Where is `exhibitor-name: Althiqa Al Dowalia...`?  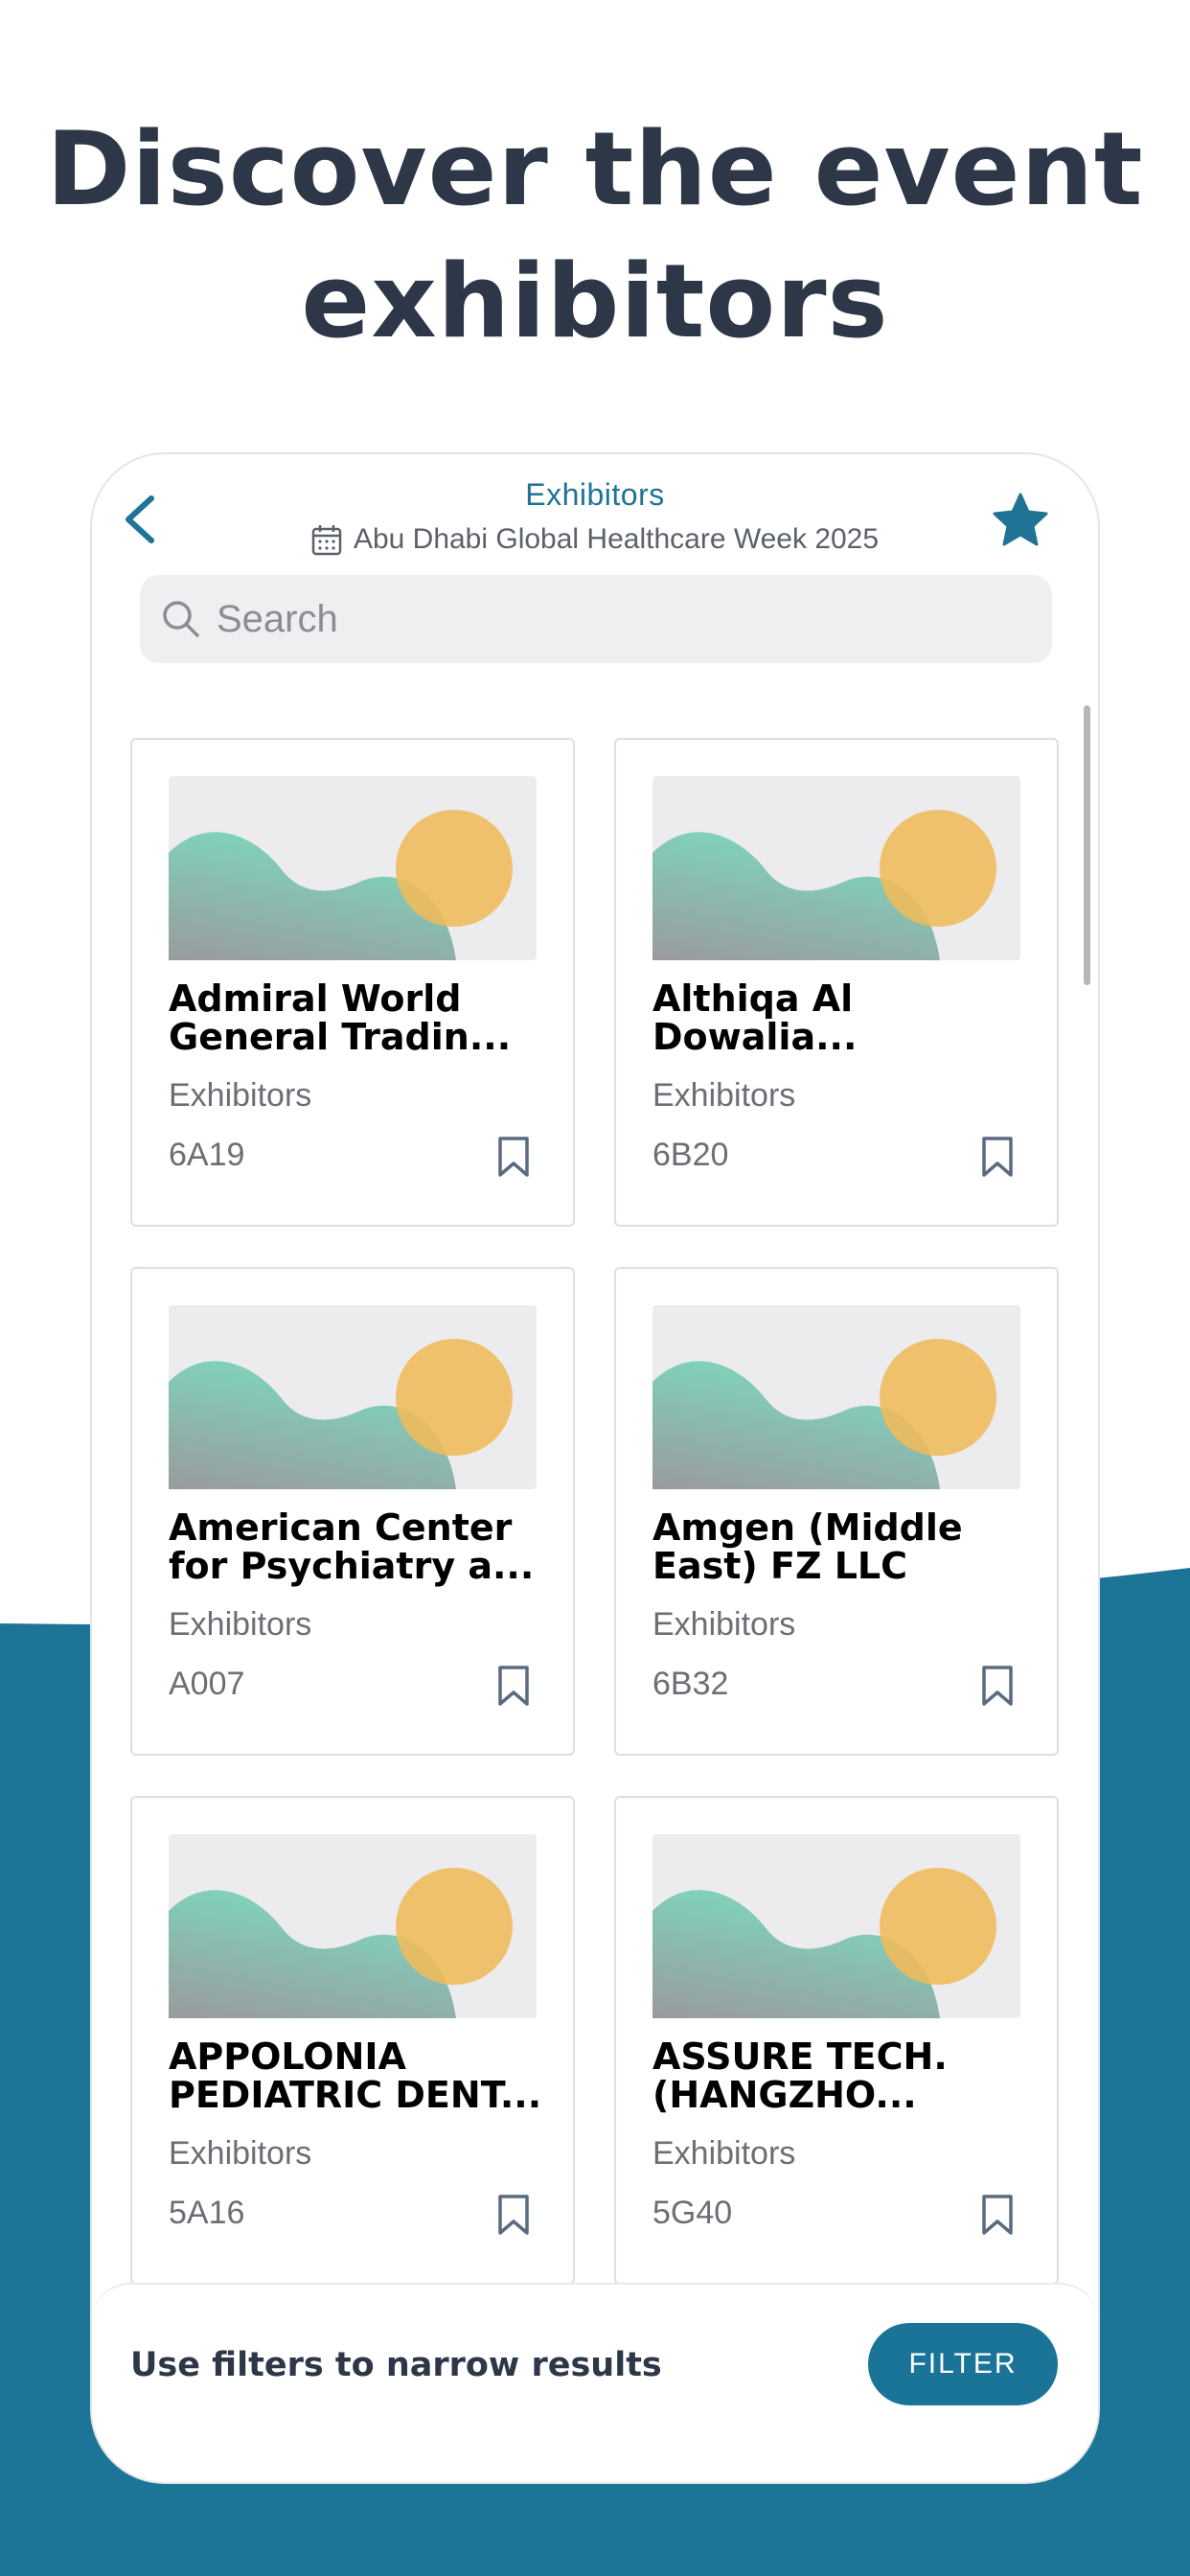
exhibitor-name: Althiqa Al Dowalia... is located at coordinates (755, 1018).